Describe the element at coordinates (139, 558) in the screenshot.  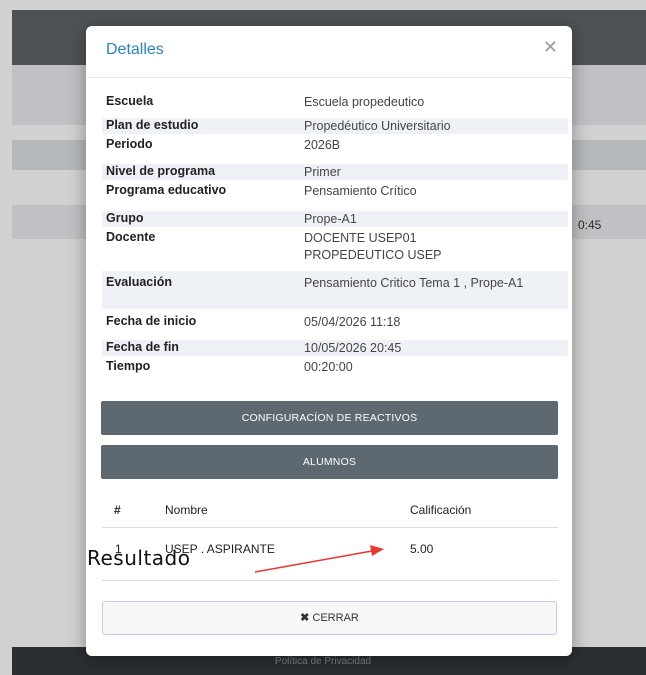
I see `annotation-label: Resultado` at that location.